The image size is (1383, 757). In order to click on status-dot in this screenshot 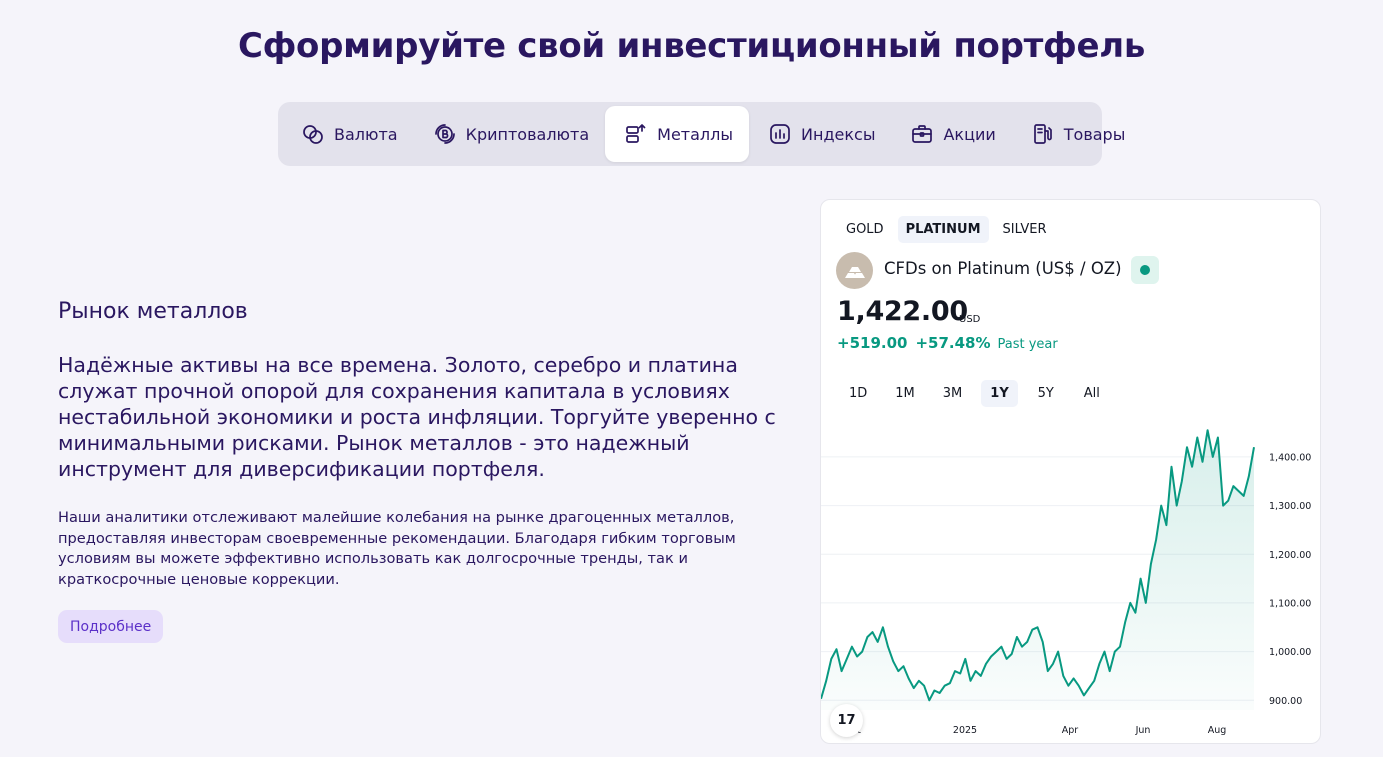, I will do `click(1145, 270)`.